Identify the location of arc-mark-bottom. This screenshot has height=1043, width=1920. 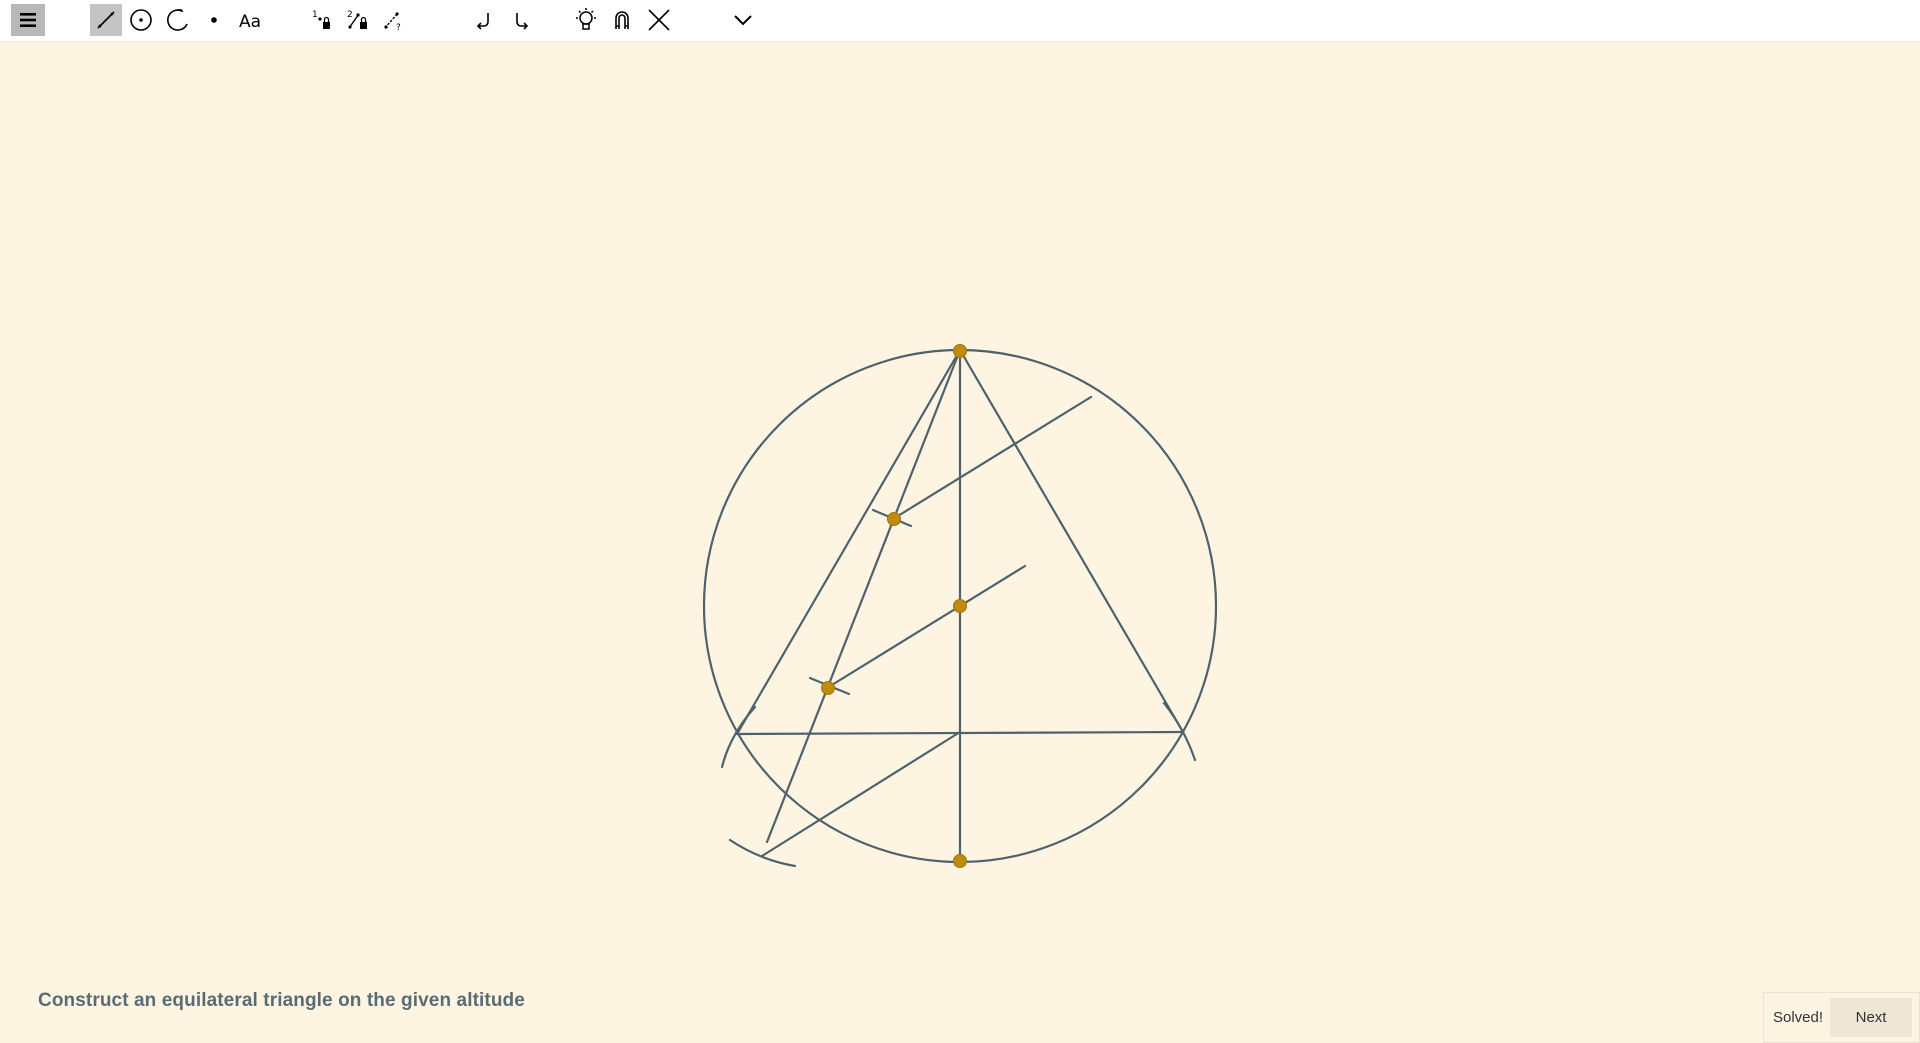
(762, 853).